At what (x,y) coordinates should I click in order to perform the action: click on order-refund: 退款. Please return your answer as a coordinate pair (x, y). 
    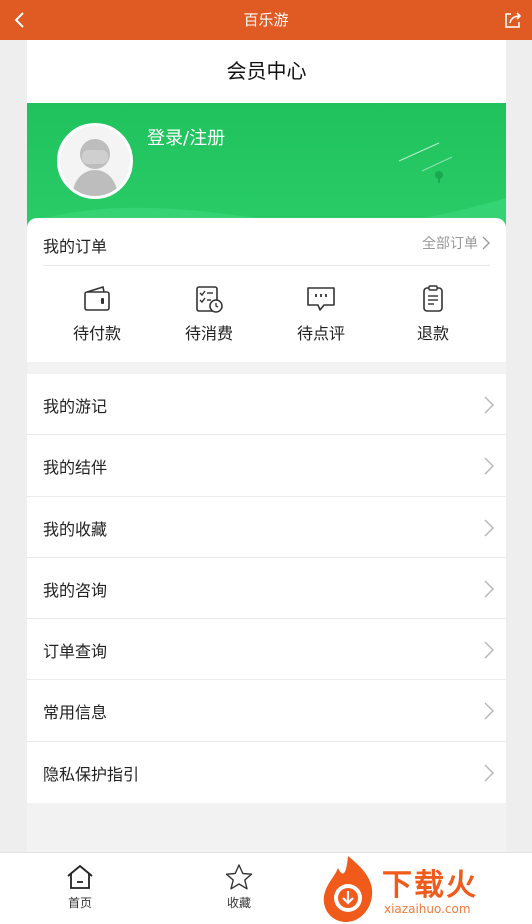
    Looking at the image, I should click on (433, 316).